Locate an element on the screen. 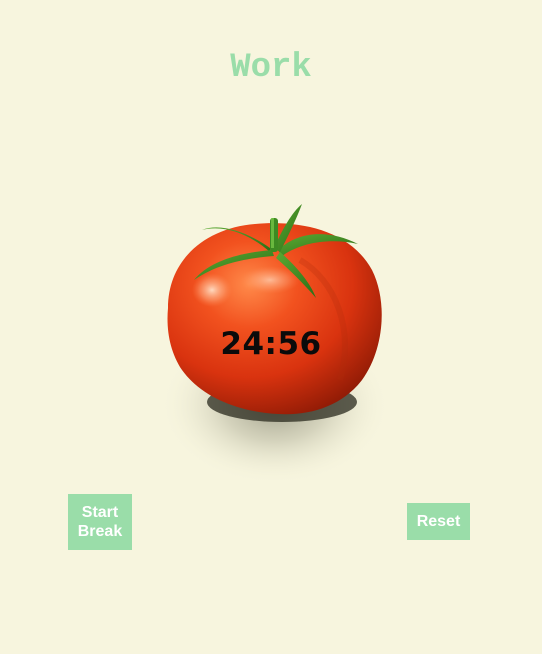 This screenshot has height=654, width=542. mode-title: Work is located at coordinates (271, 68).